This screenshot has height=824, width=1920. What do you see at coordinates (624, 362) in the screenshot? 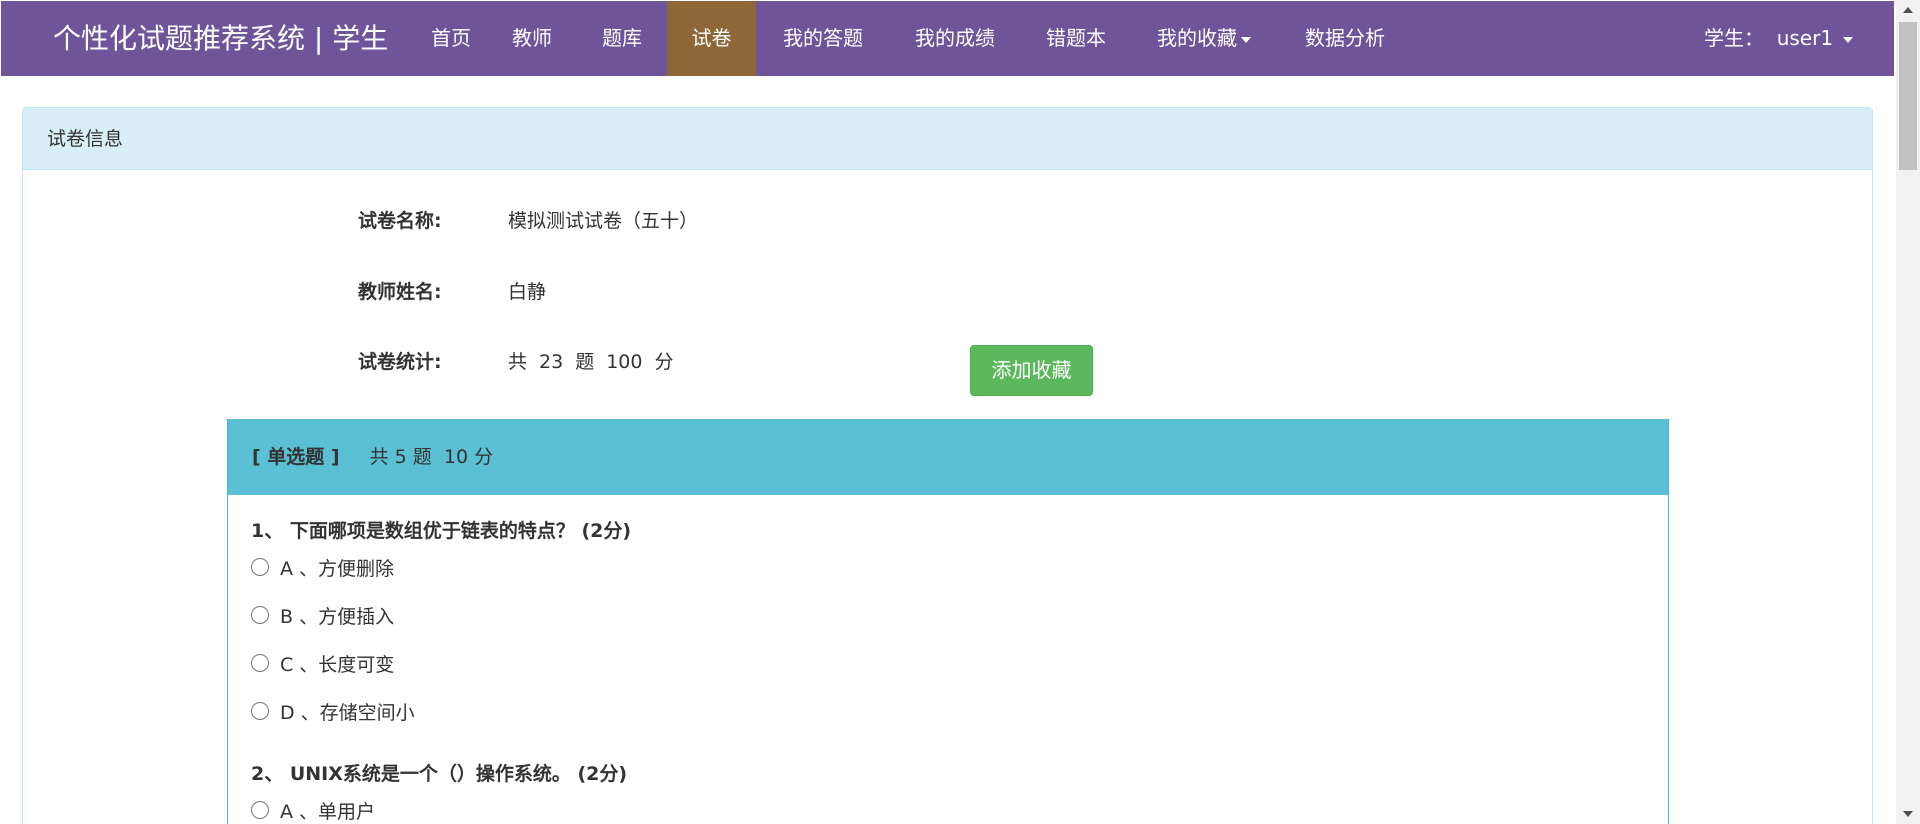
I see `stats-score: 100` at bounding box center [624, 362].